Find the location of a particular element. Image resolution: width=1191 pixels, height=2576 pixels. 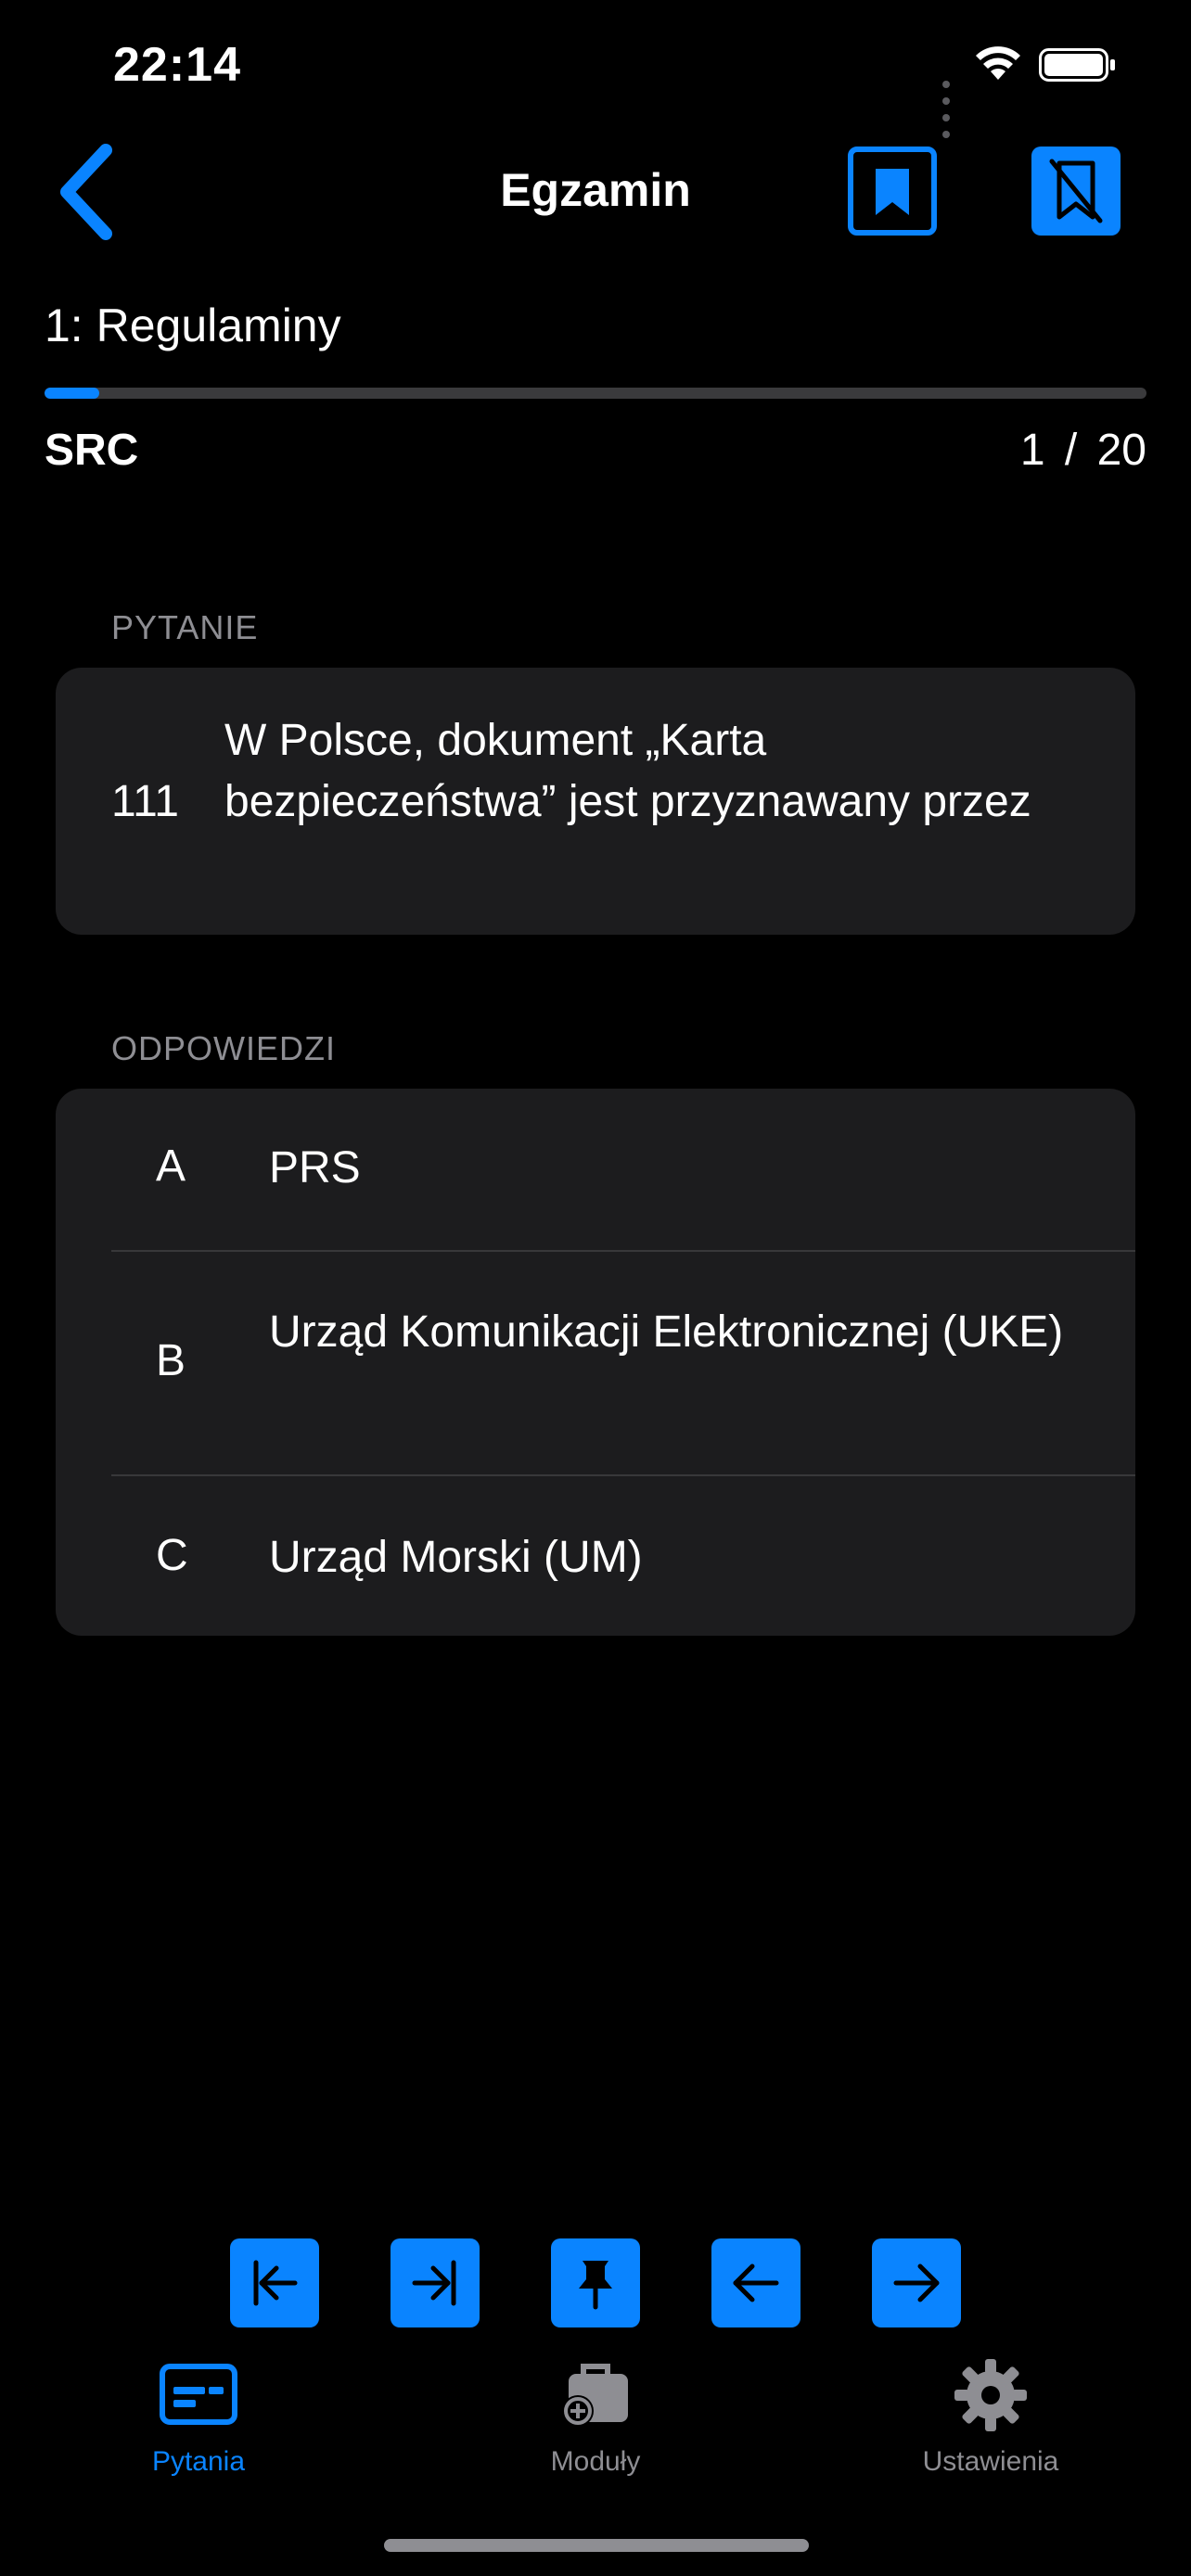

next-arrow-icon is located at coordinates (916, 2283).